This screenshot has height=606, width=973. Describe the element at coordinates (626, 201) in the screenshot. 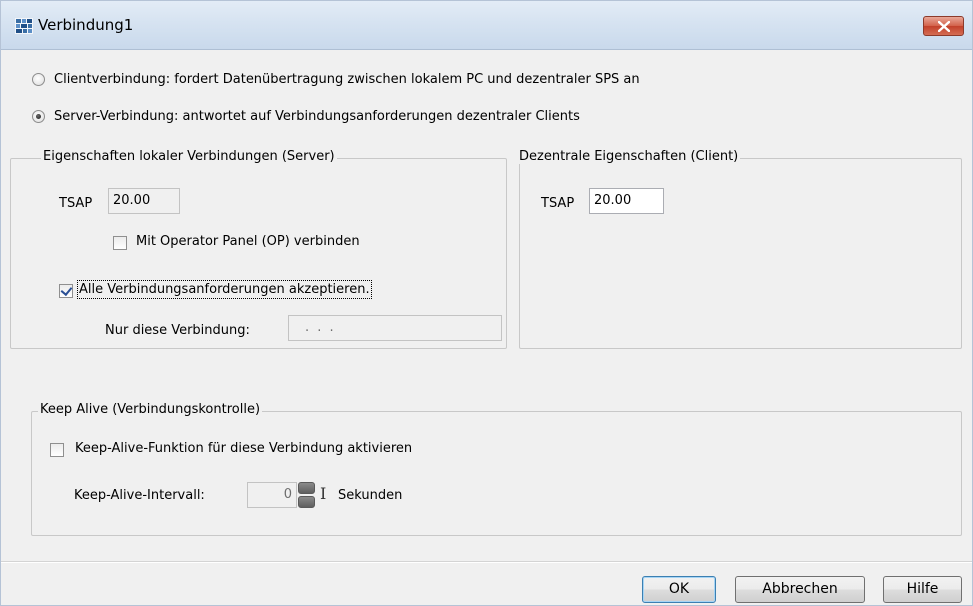

I see `remote-tsap-field: 20.00` at that location.